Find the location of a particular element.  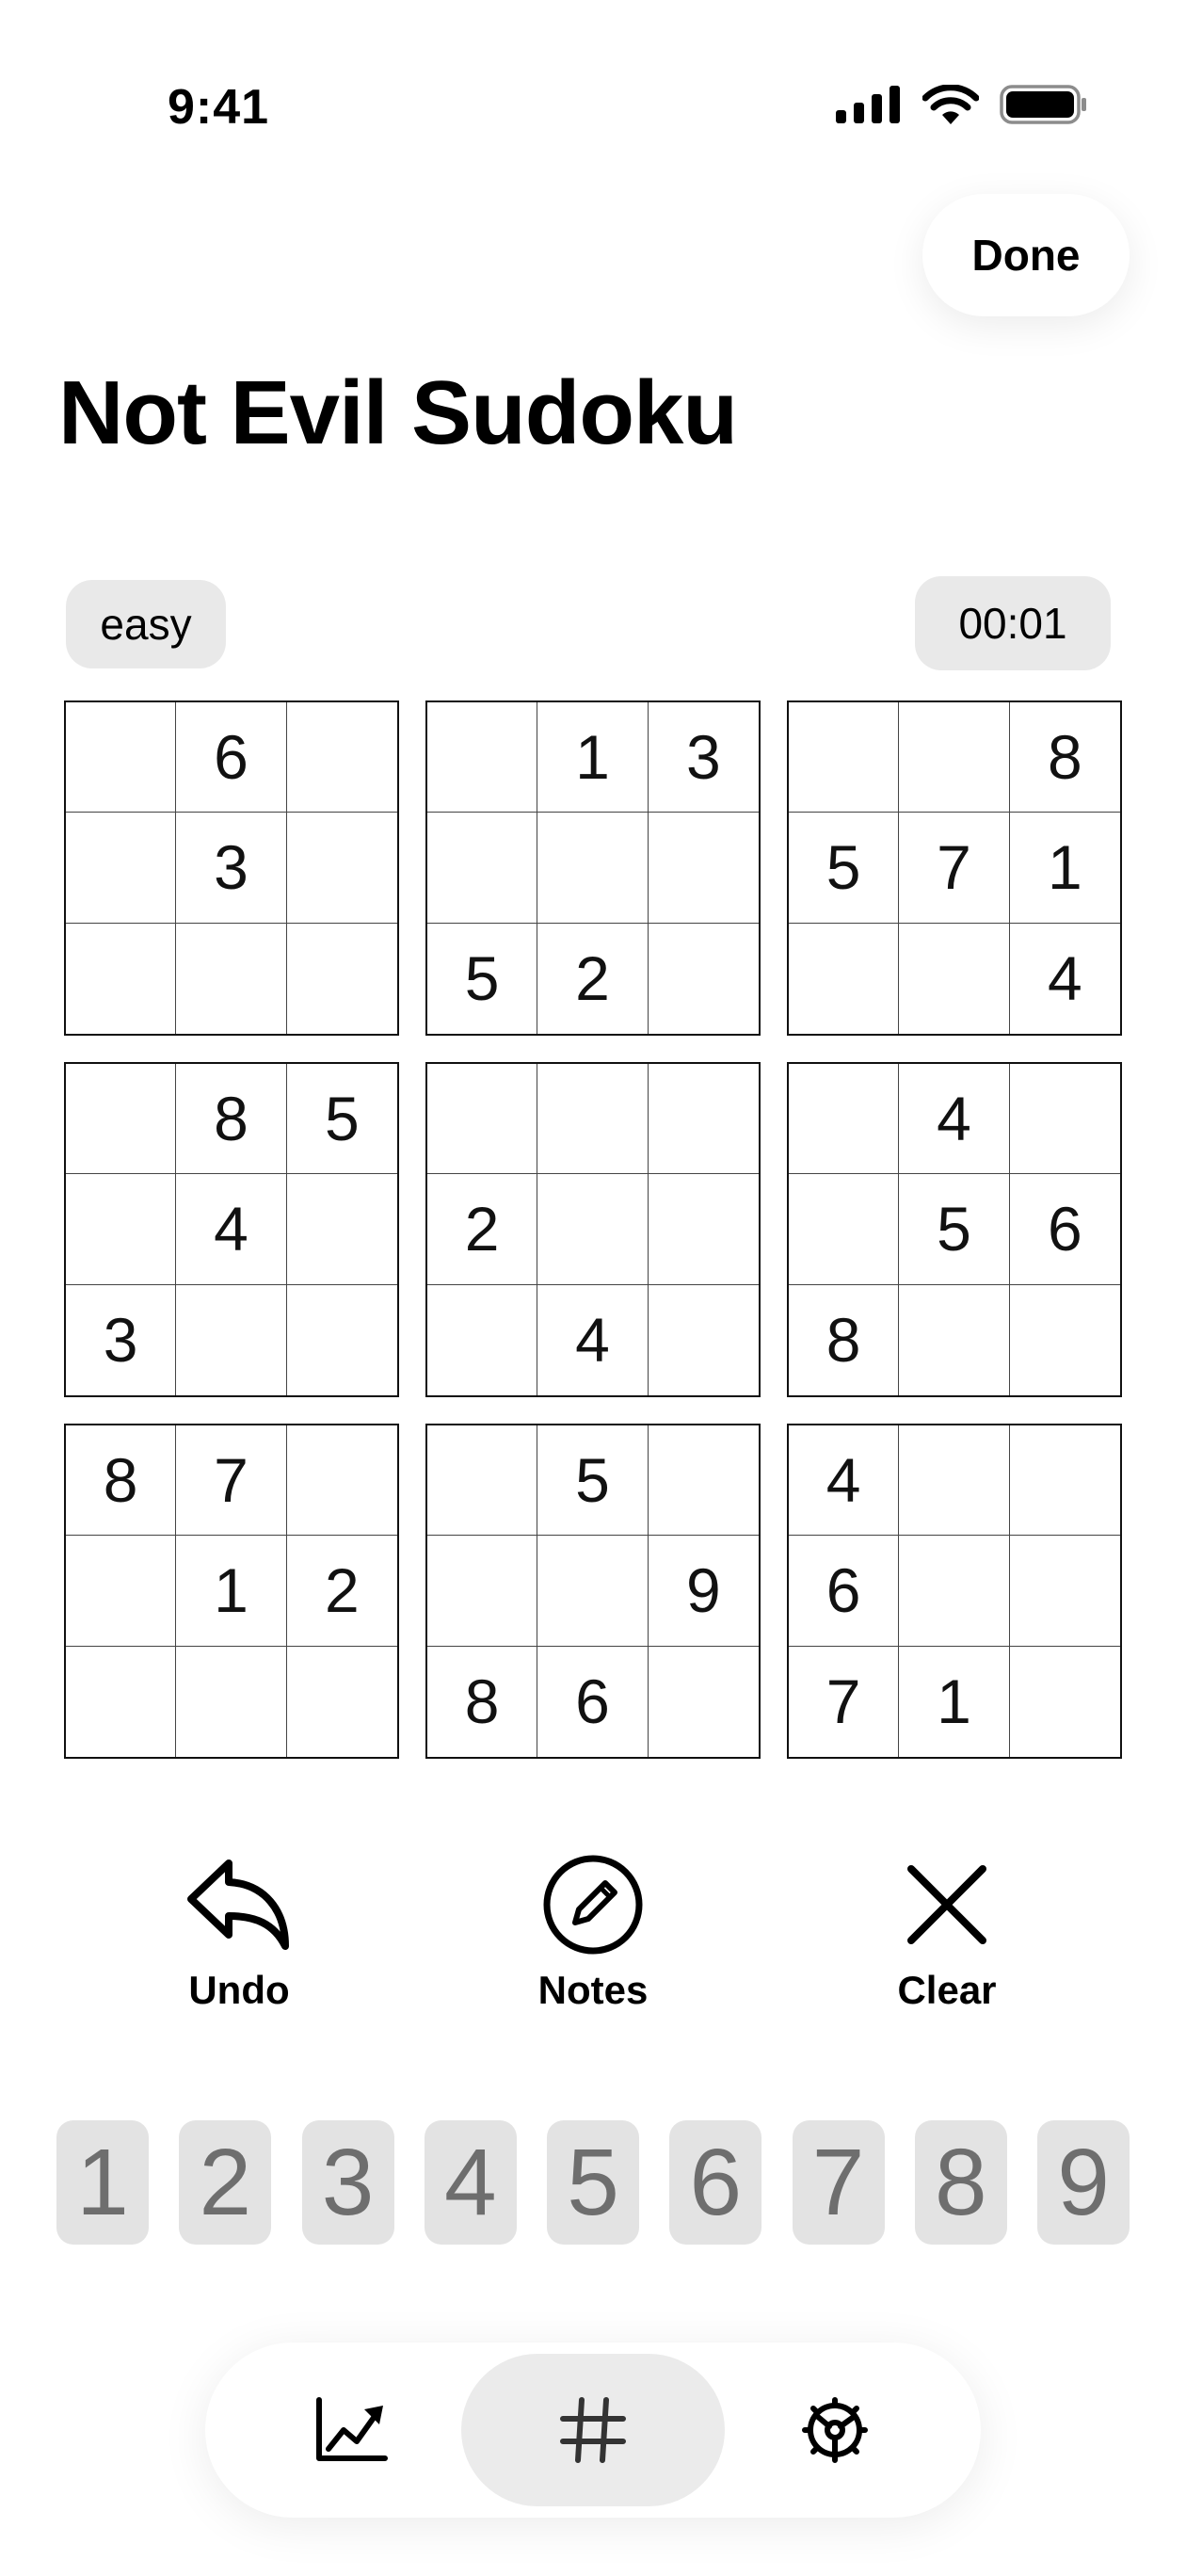

done-button: Done is located at coordinates (1026, 255).